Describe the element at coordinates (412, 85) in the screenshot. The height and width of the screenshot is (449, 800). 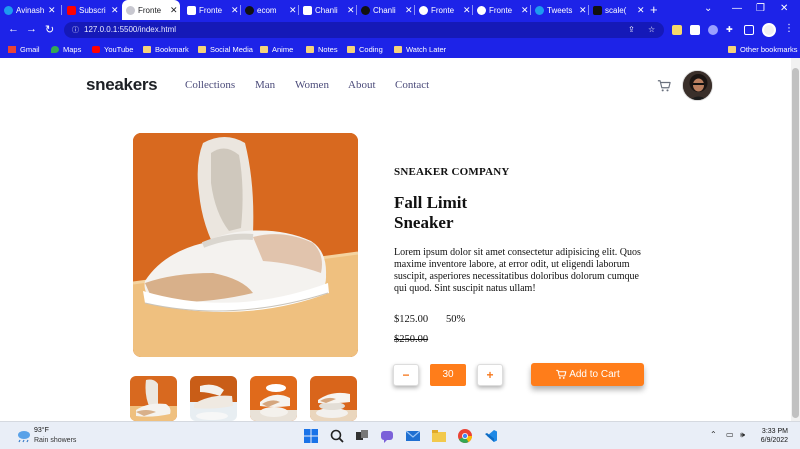
I see `nav-link-contact: Contact` at that location.